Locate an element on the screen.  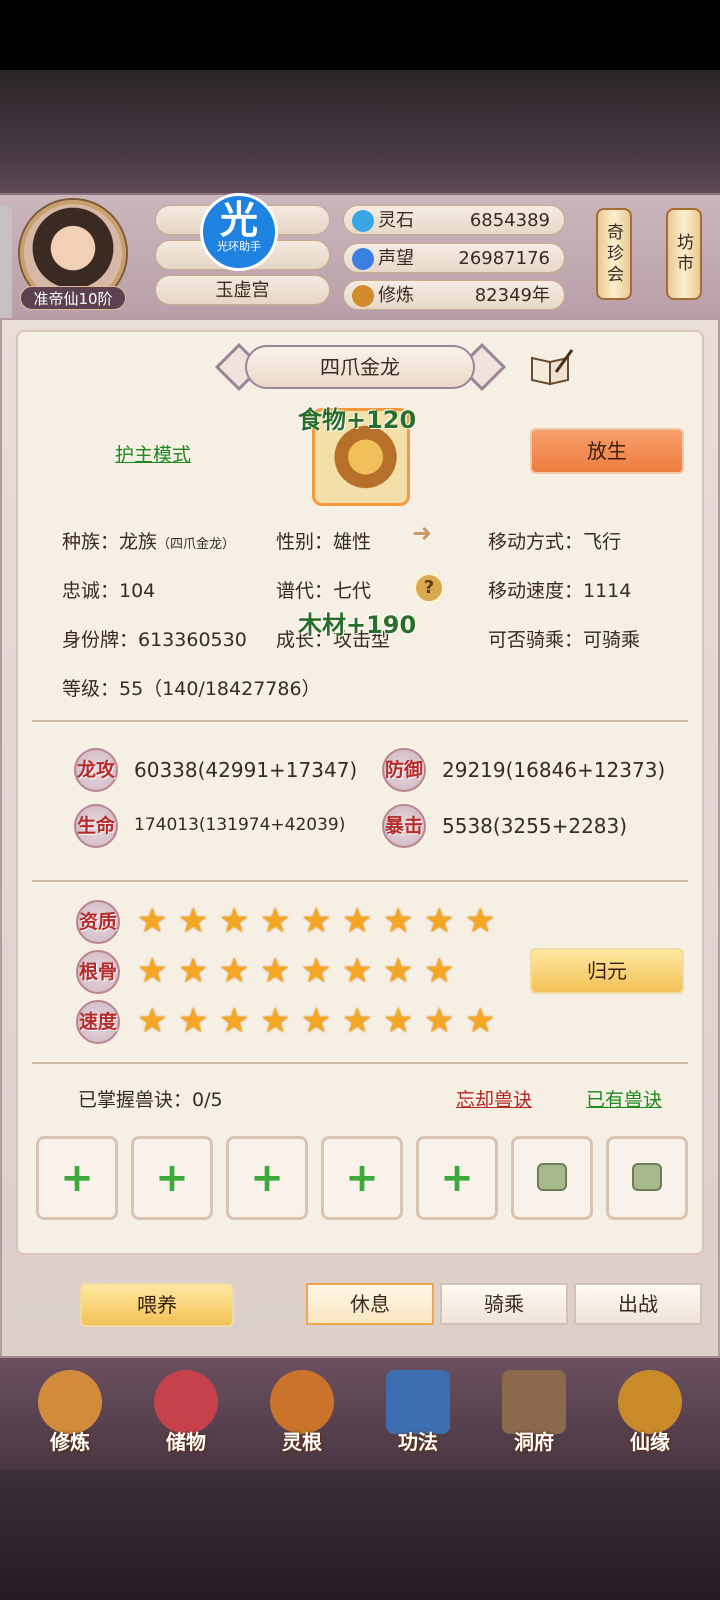
tab-rest: 休息 is located at coordinates (370, 1304).